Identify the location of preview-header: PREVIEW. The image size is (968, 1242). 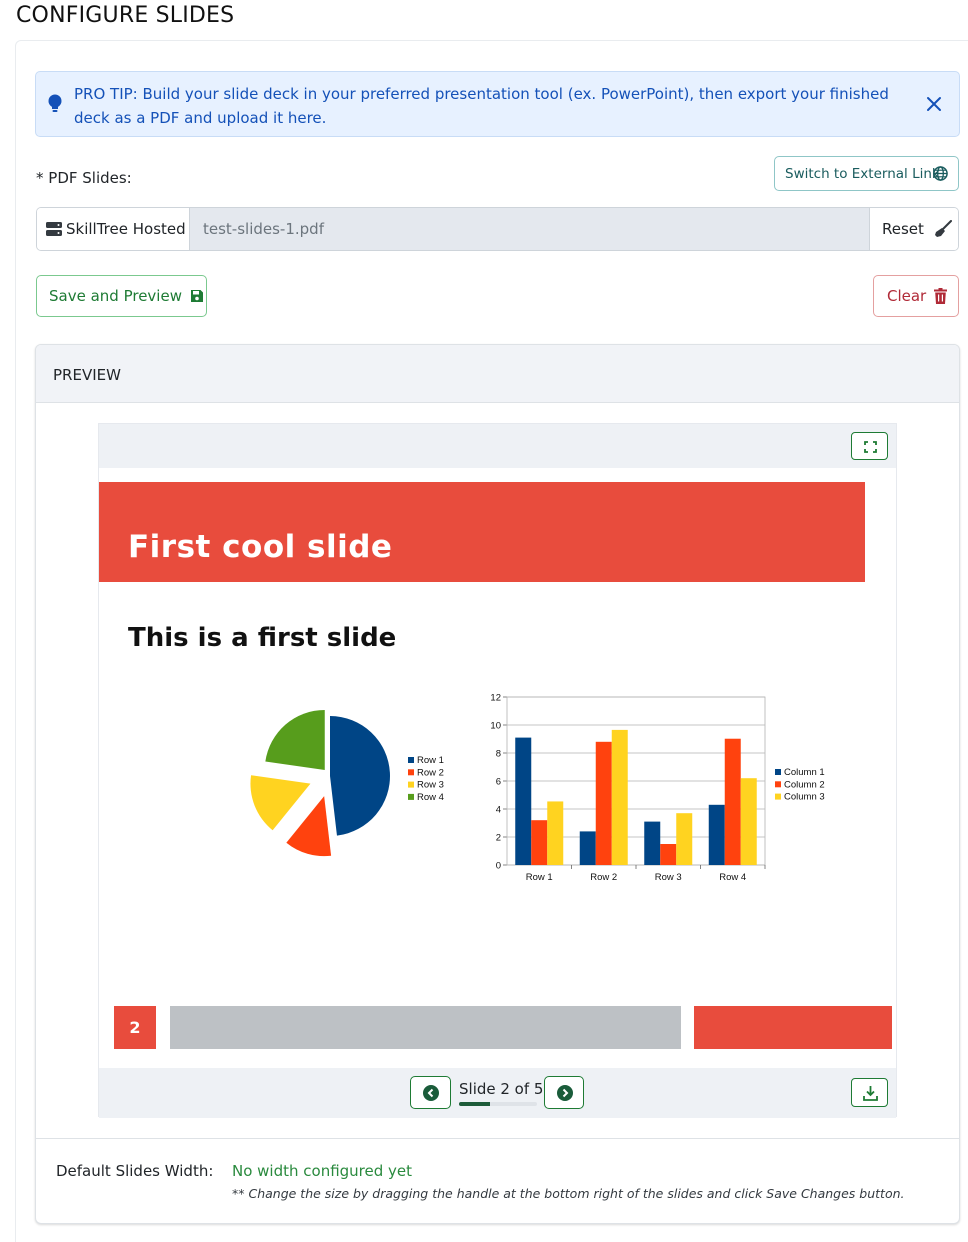
(497, 374).